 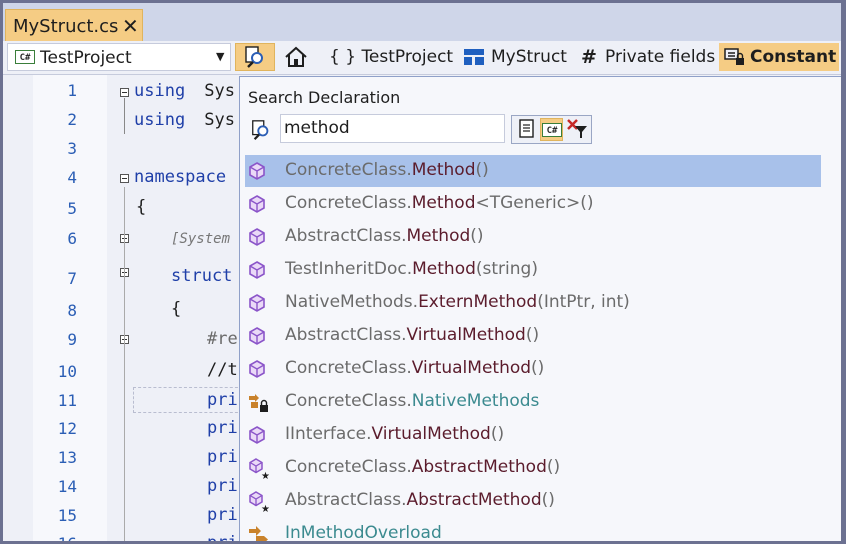 What do you see at coordinates (86, 58) in the screenshot?
I see `project-label: TestProject` at bounding box center [86, 58].